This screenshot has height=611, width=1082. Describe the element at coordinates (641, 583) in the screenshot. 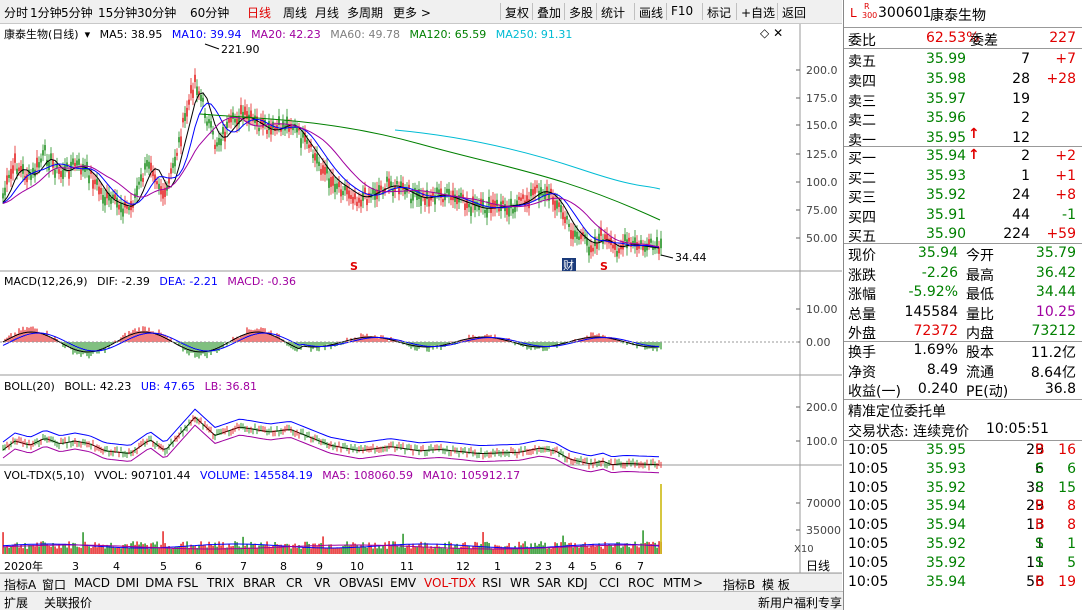

I see `indicator-tab-19: ROC` at that location.